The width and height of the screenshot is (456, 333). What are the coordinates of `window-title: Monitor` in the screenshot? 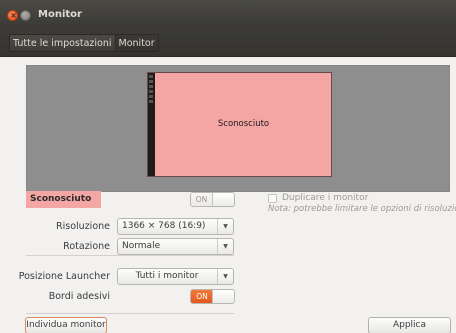 It's located at (60, 14).